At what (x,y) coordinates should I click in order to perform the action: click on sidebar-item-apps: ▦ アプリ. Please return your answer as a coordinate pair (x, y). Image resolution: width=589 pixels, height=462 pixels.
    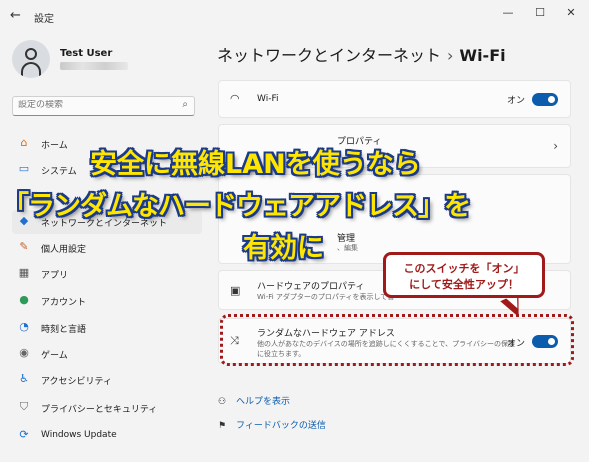
    Looking at the image, I should click on (107, 274).